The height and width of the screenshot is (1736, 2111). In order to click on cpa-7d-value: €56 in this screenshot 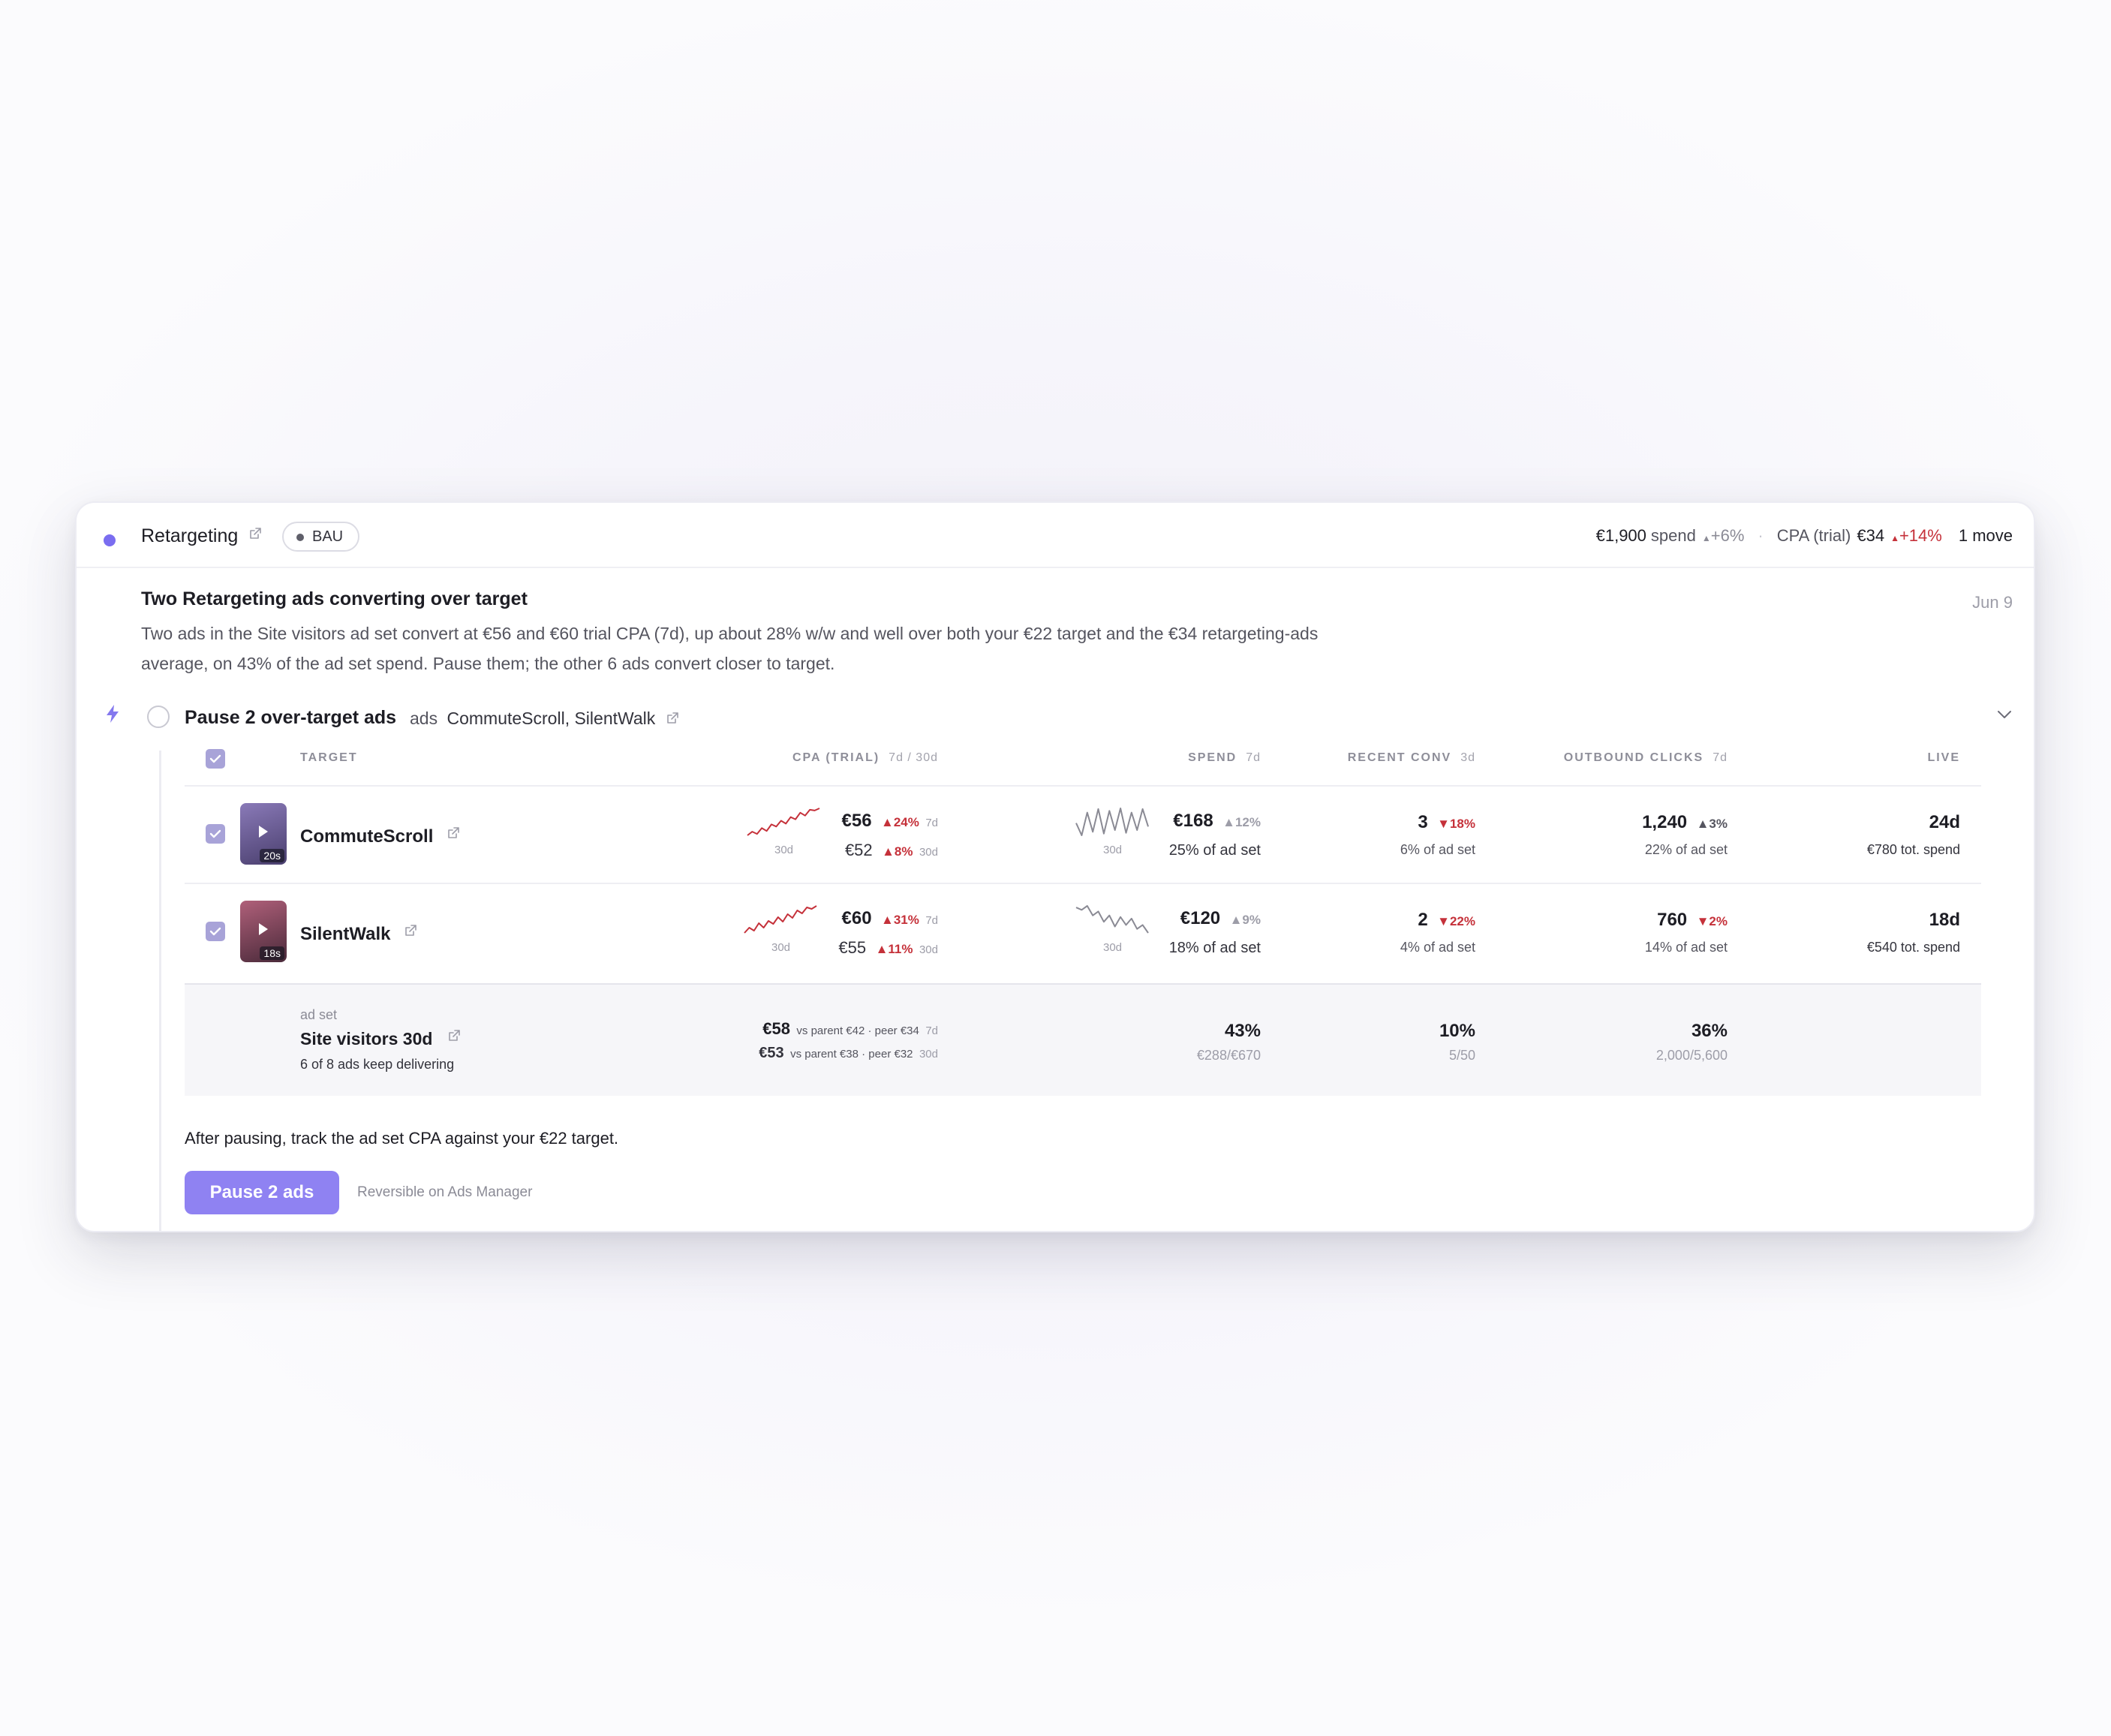, I will do `click(856, 821)`.